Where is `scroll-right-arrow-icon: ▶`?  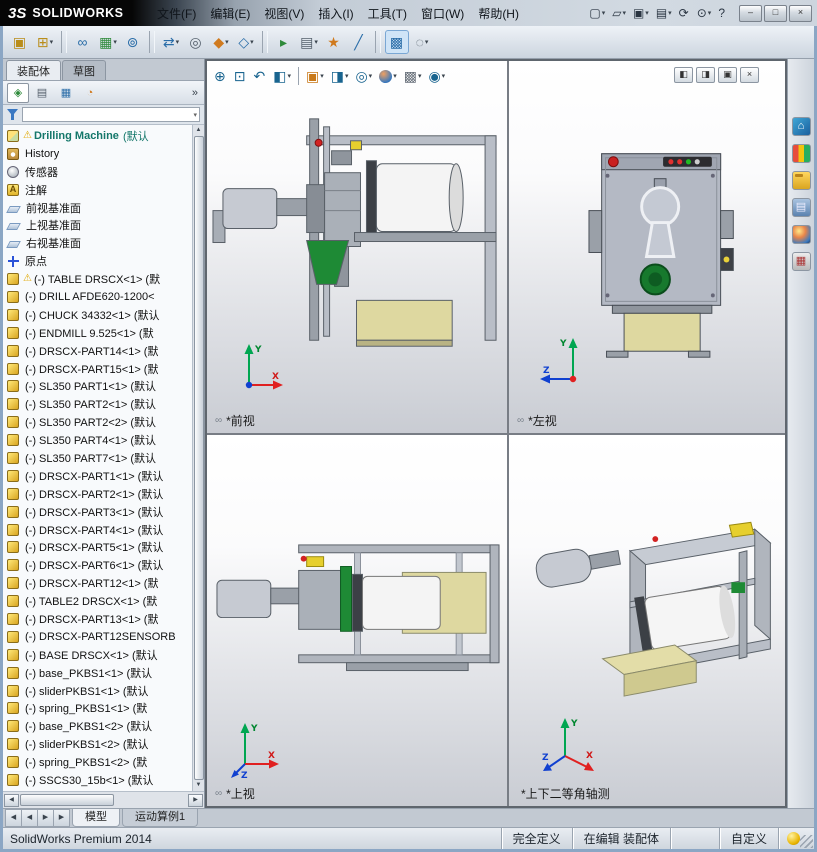 scroll-right-arrow-icon: ▶ is located at coordinates (195, 800).